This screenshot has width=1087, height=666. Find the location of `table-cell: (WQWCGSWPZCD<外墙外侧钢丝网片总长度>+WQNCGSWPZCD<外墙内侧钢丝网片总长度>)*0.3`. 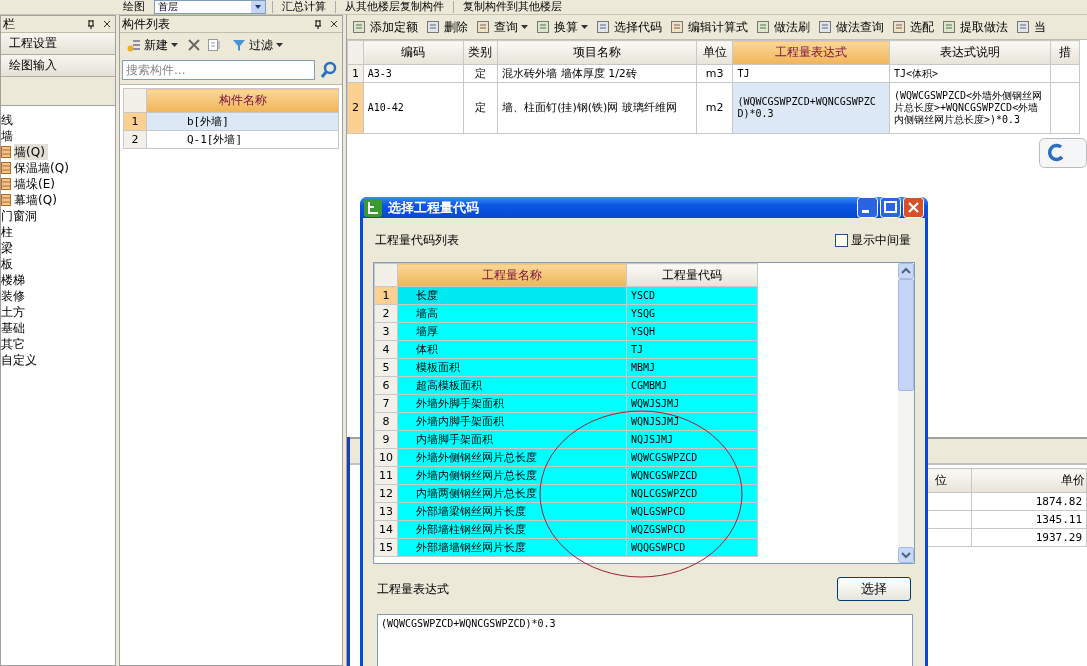

table-cell: (WQWCGSWPZCD<外墙外侧钢丝网片总长度>+WQNCGSWPZCD<外墙内侧钢丝网片总长度>)*0.3 is located at coordinates (970, 108).